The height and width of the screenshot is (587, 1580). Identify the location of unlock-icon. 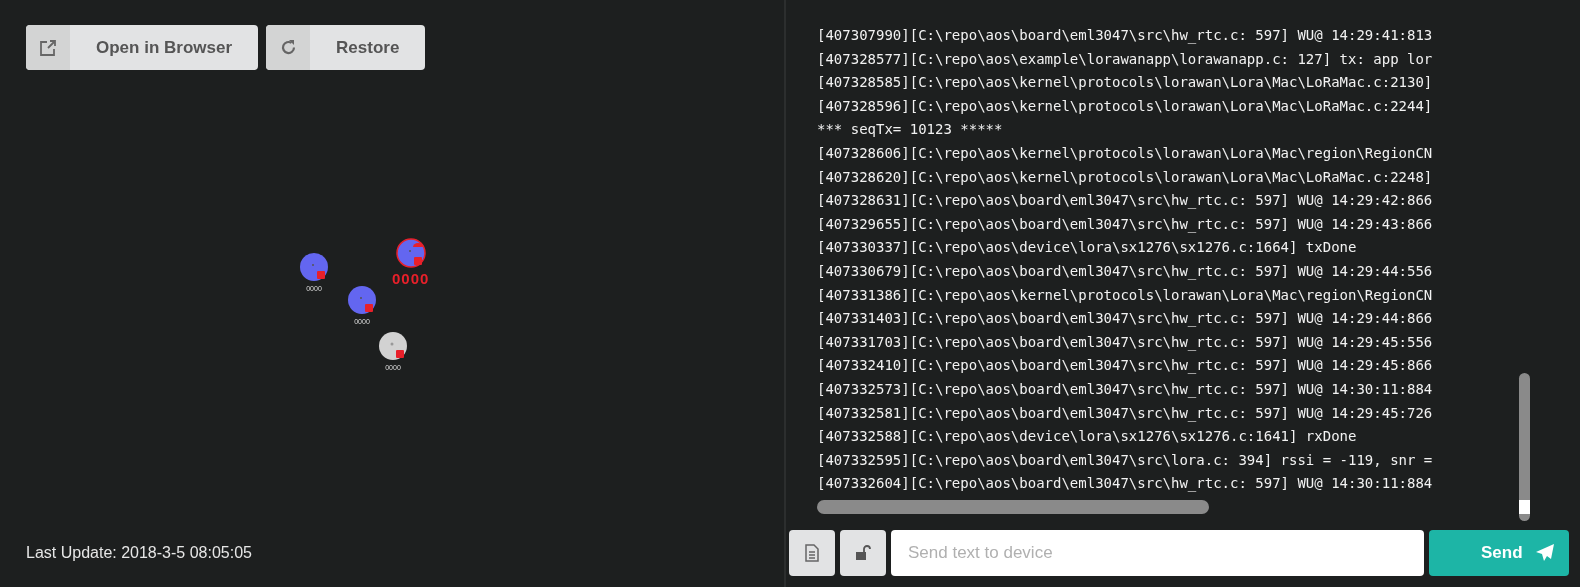
(863, 553).